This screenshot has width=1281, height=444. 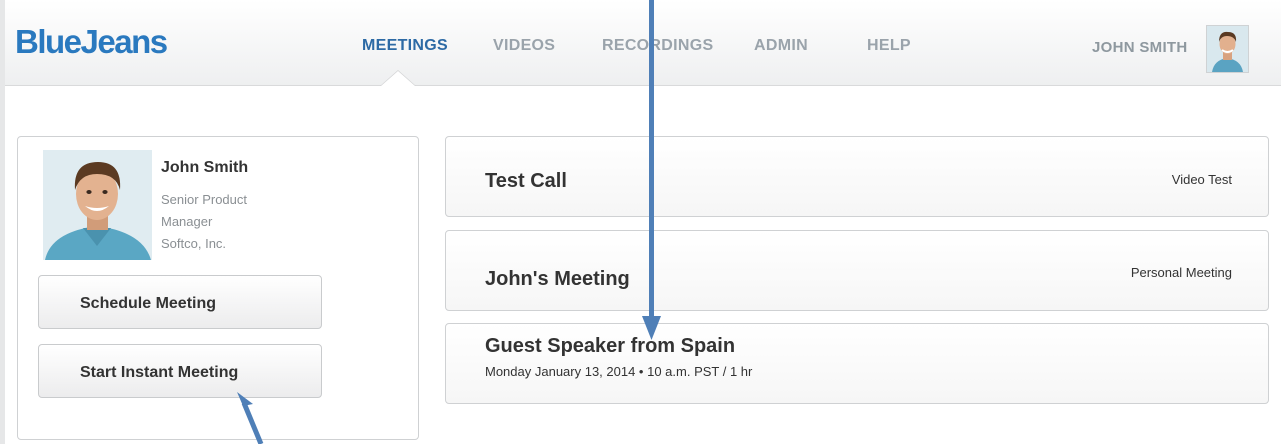 What do you see at coordinates (204, 199) in the screenshot?
I see `profile-title-line1: Senior Product` at bounding box center [204, 199].